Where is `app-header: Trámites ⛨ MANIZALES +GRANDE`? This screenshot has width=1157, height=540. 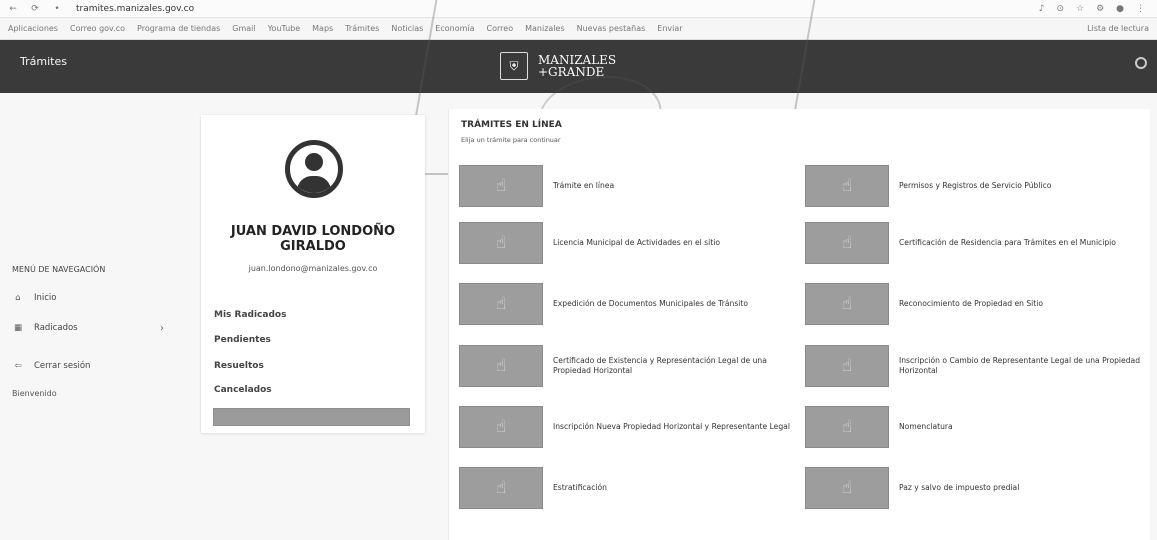
app-header: Trámites ⛨ MANIZALES +GRANDE is located at coordinates (578, 66).